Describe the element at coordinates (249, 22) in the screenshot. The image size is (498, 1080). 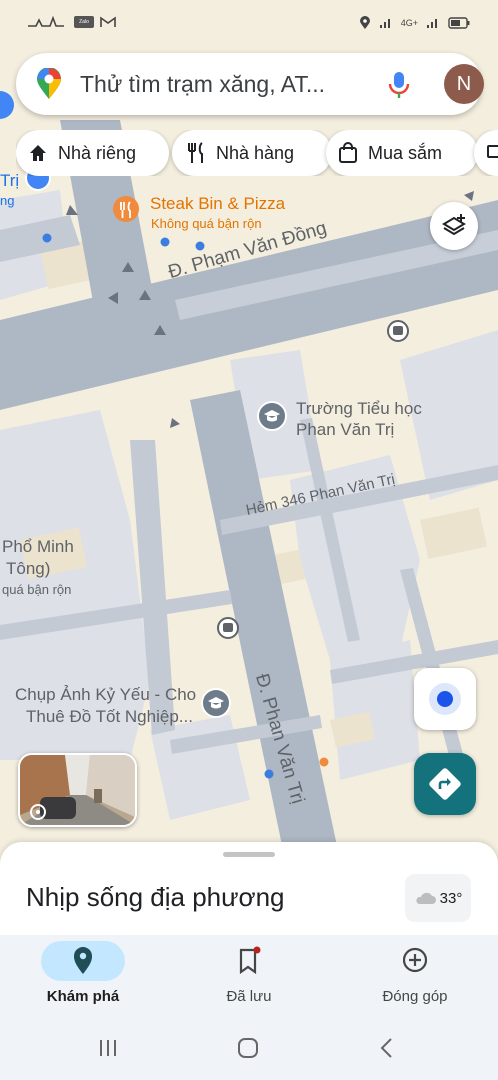
I see `status-bar: Zalo 4G+` at that location.